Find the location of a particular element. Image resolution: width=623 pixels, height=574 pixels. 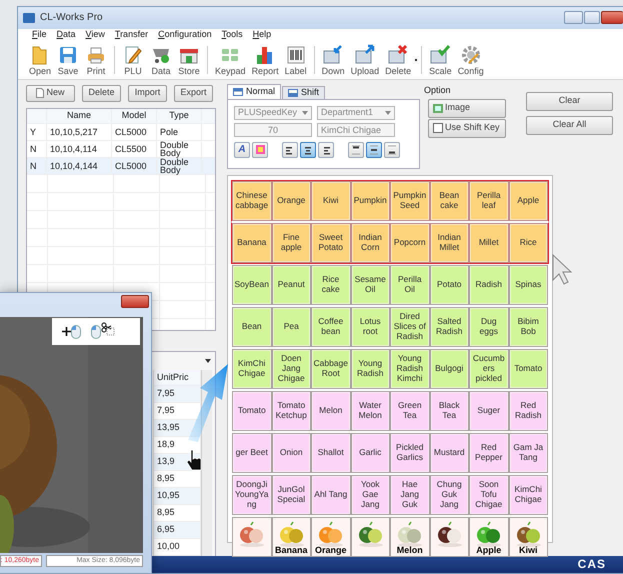

speed-key: Coffee bean is located at coordinates (330, 326).